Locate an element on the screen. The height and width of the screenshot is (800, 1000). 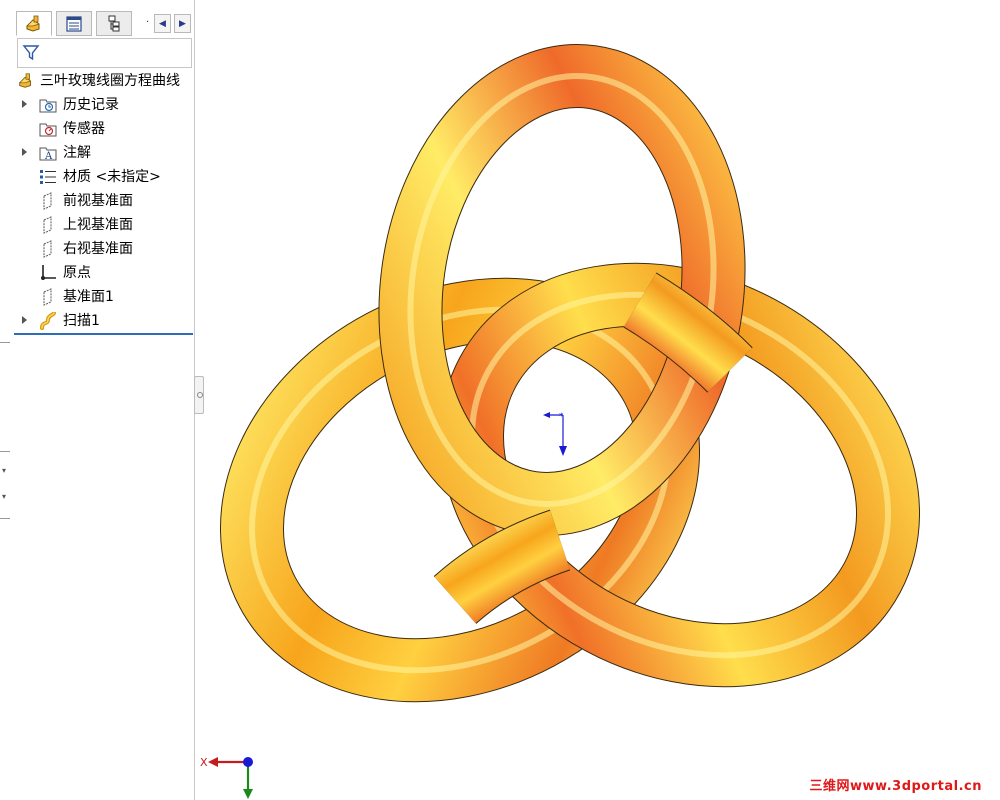
tree-item-label: 历史记录 is located at coordinates (91, 105).